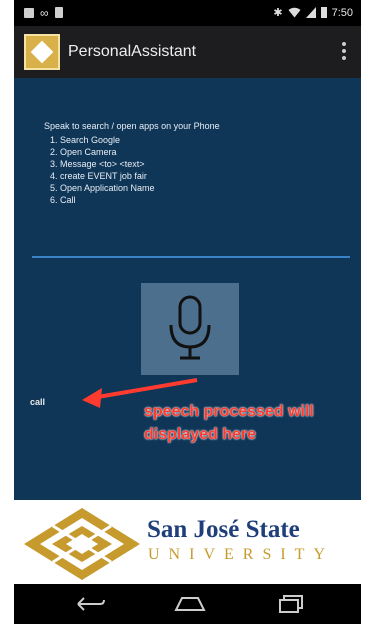  What do you see at coordinates (98, 176) in the screenshot?
I see `instruction-item: 4. create EVENT job fair` at bounding box center [98, 176].